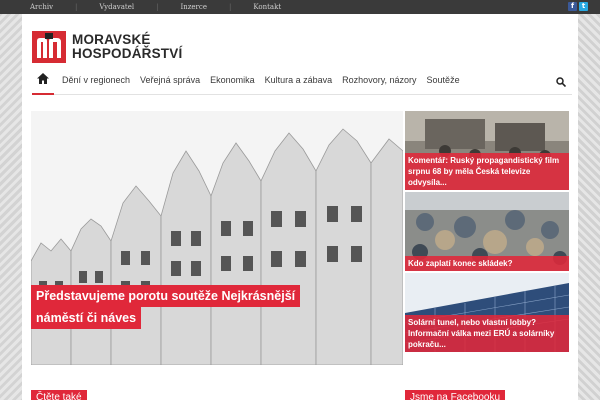 The height and width of the screenshot is (400, 600). Describe the element at coordinates (379, 80) in the screenshot. I see `nav-item-rozhovory: Rozhovory, názory` at that location.